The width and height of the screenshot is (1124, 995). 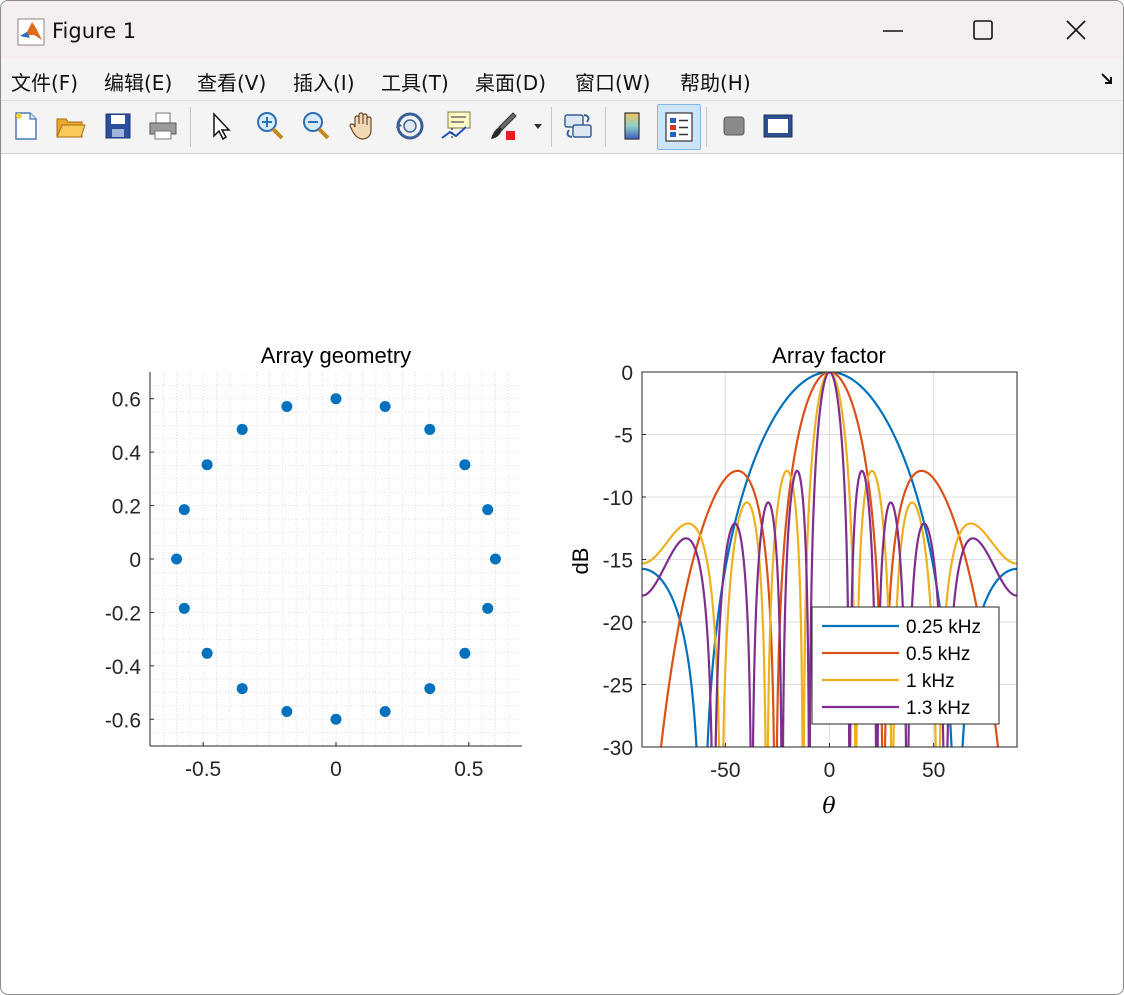 I want to click on x-tick-label: 50, so click(x=933, y=770).